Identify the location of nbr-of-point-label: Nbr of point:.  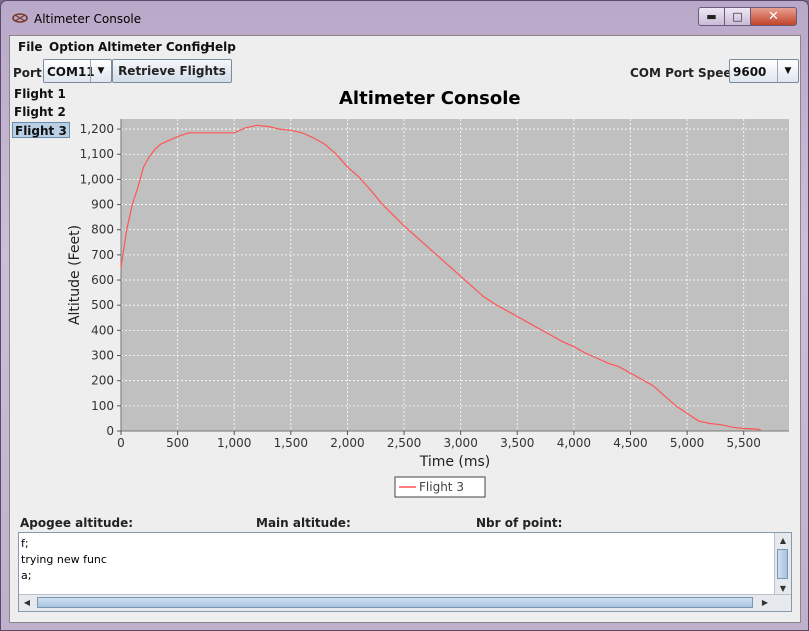
(519, 523).